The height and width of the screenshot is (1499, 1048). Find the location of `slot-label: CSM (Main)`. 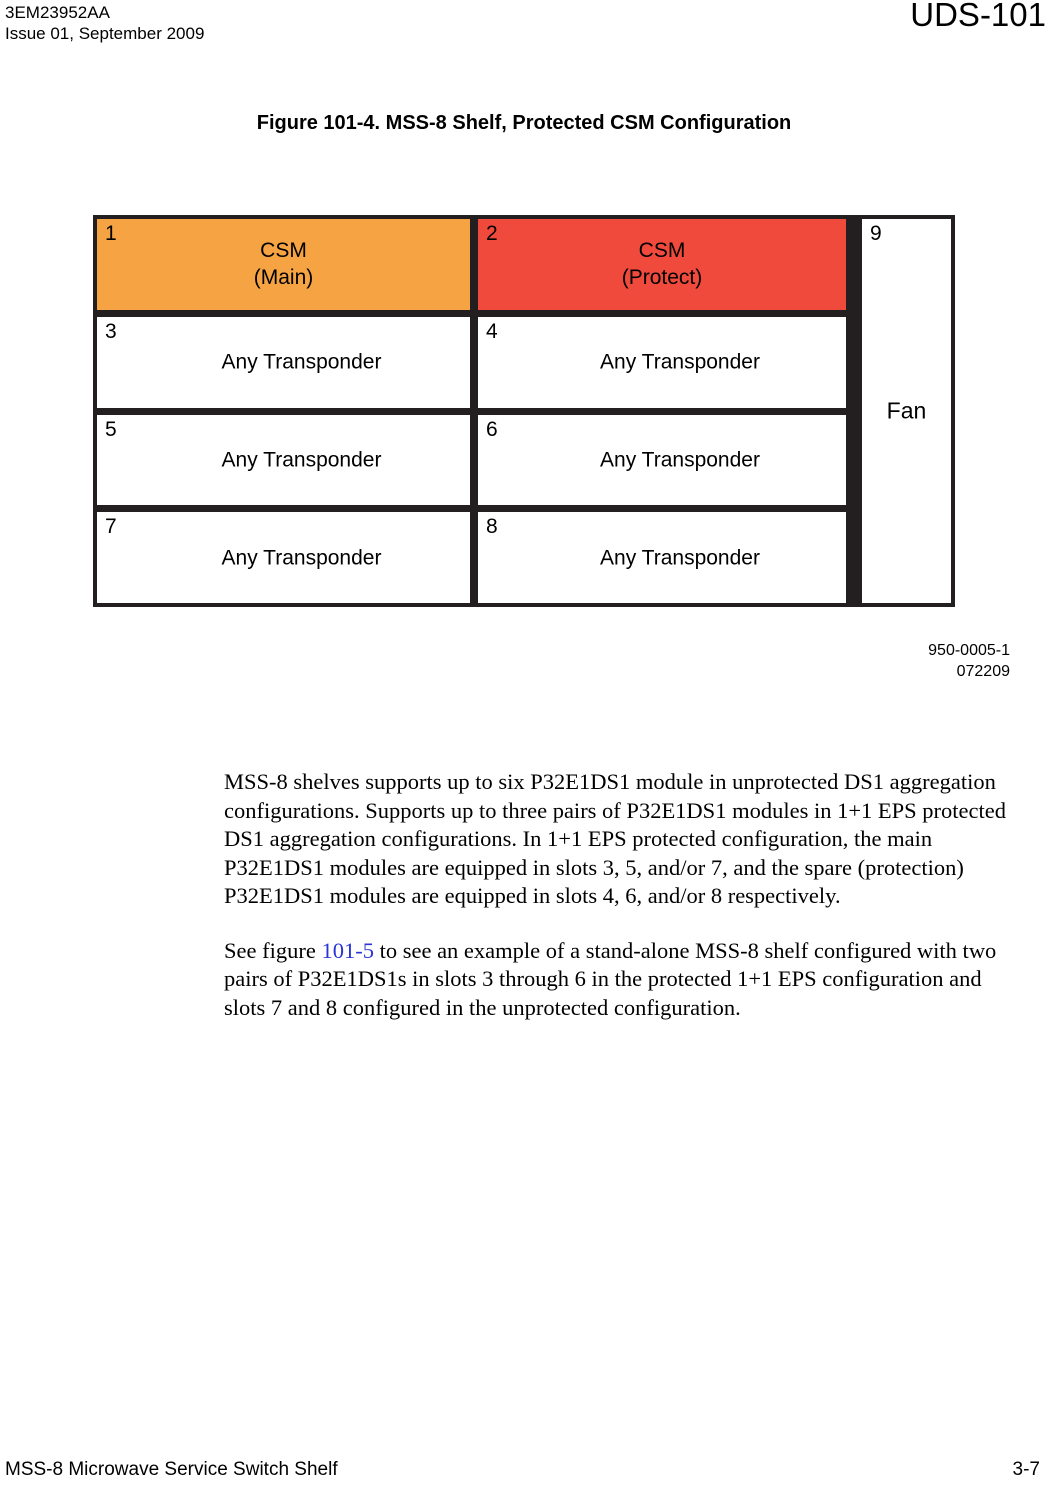

slot-label: CSM (Main) is located at coordinates (283, 264).